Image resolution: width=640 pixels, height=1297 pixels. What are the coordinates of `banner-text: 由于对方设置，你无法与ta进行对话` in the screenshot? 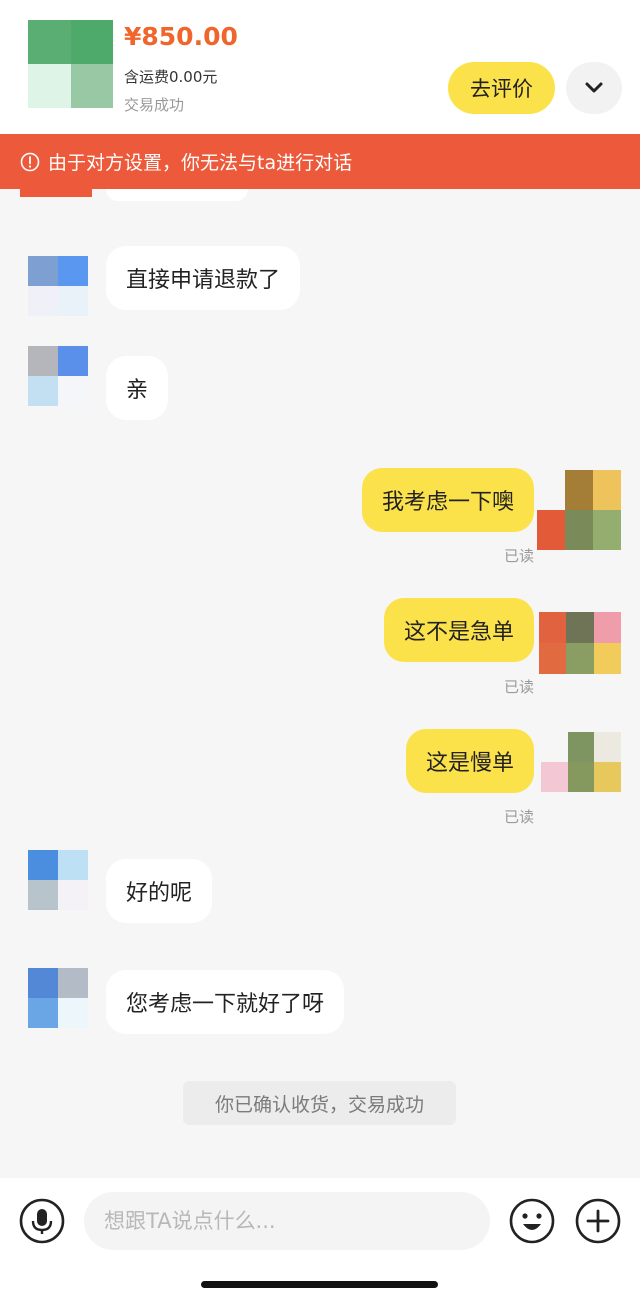 It's located at (200, 163).